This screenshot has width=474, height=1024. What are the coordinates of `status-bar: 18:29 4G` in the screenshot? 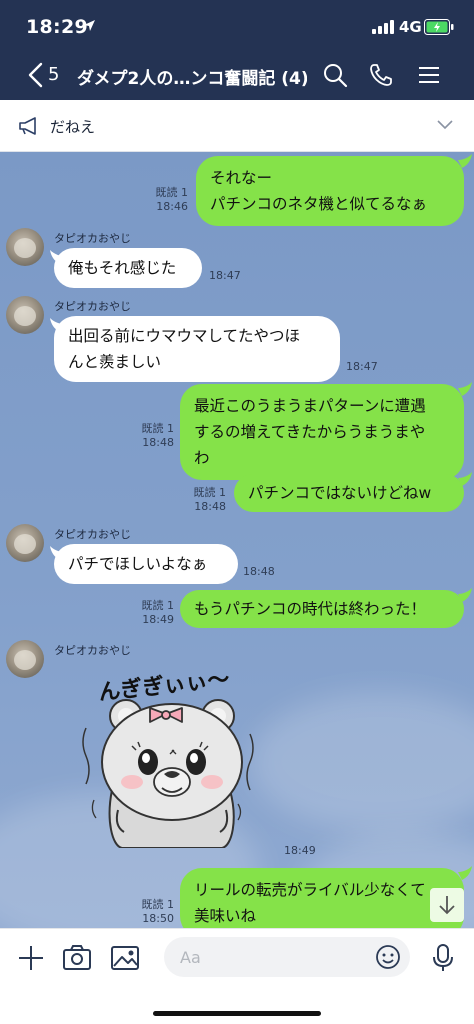 It's located at (237, 25).